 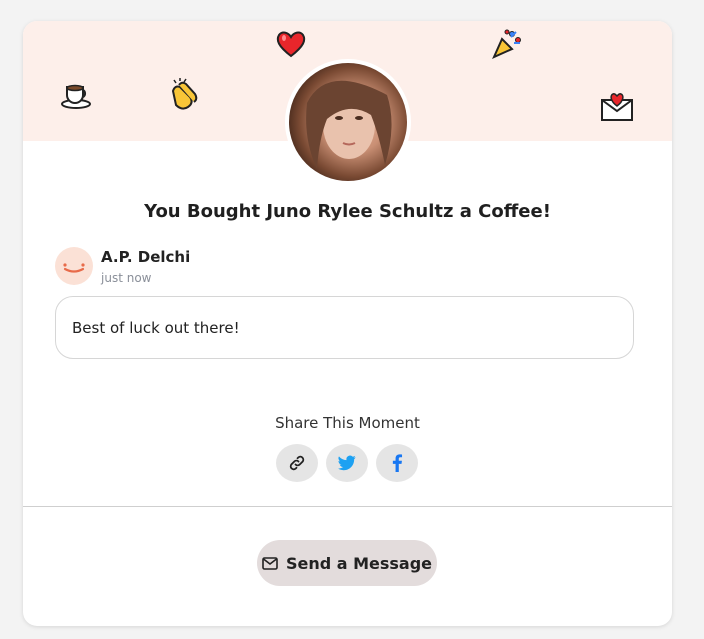 I want to click on creator-photo, so click(x=348, y=122).